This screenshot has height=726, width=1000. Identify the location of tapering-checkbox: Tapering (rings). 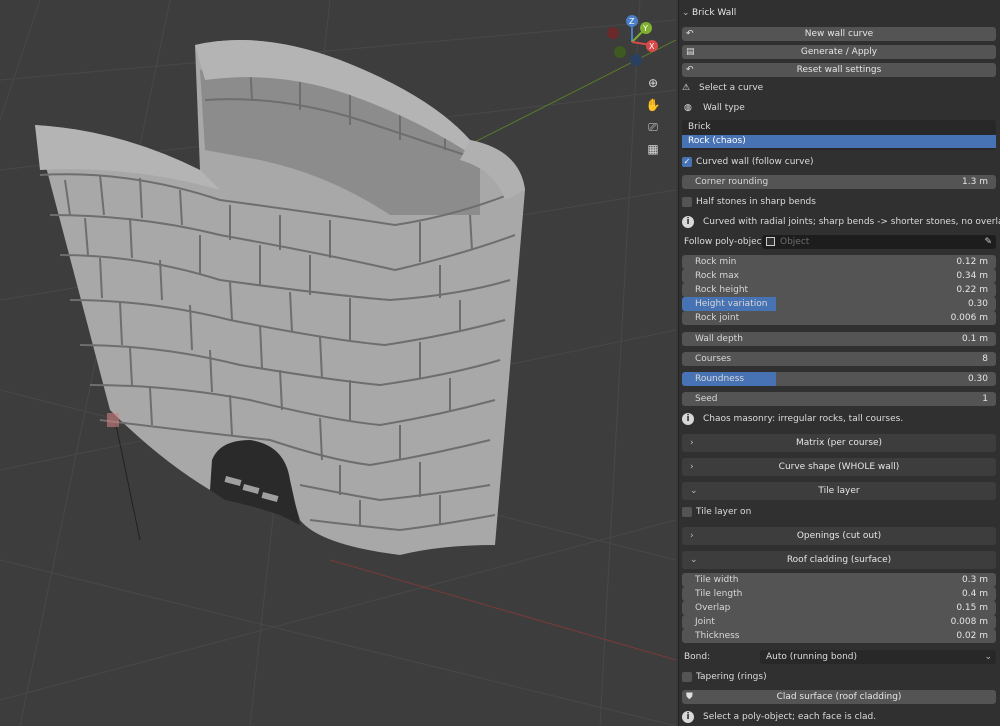
(839, 677).